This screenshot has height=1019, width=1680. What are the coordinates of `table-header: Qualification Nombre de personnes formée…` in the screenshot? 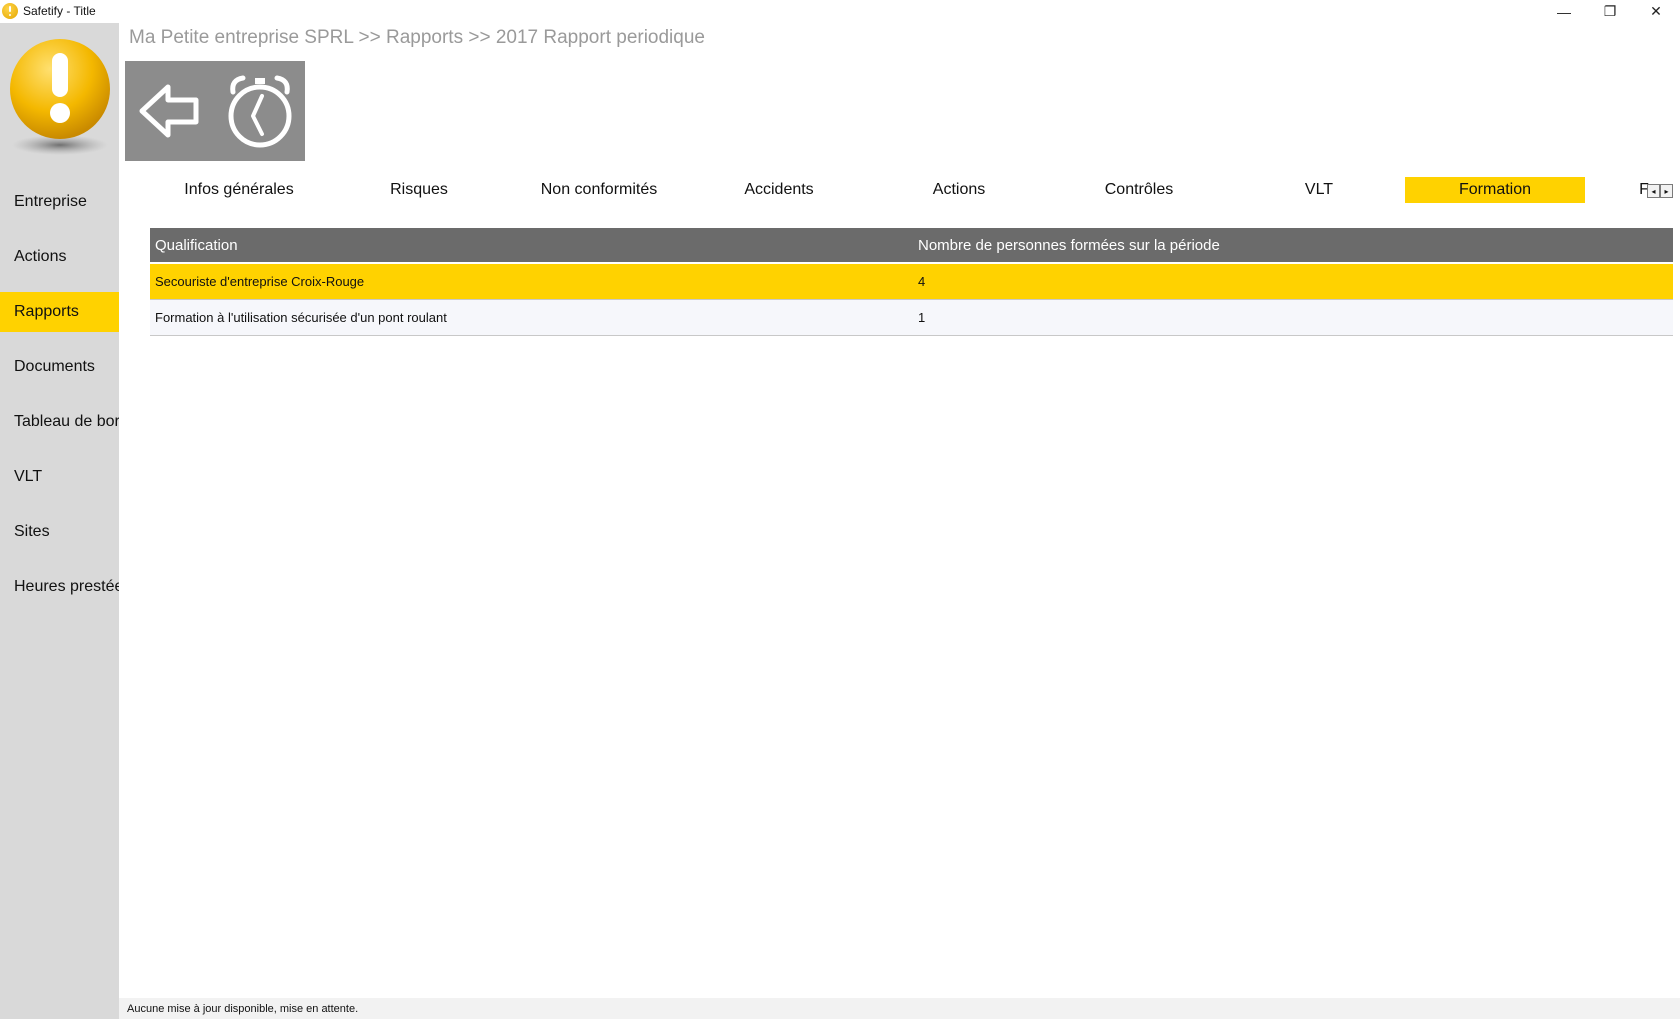 It's located at (911, 245).